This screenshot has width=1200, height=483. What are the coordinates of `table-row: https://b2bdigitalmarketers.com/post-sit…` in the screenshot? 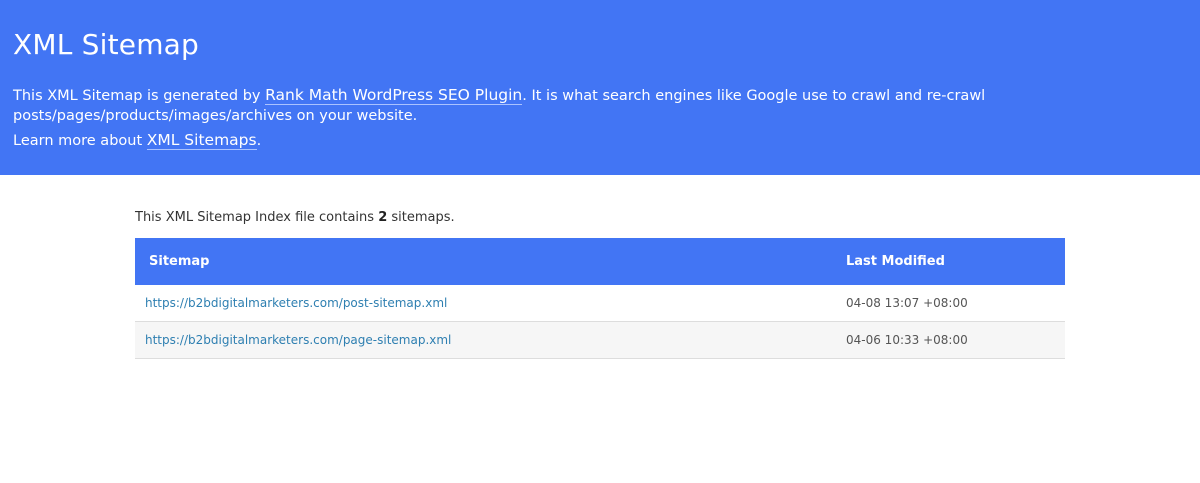 It's located at (600, 303).